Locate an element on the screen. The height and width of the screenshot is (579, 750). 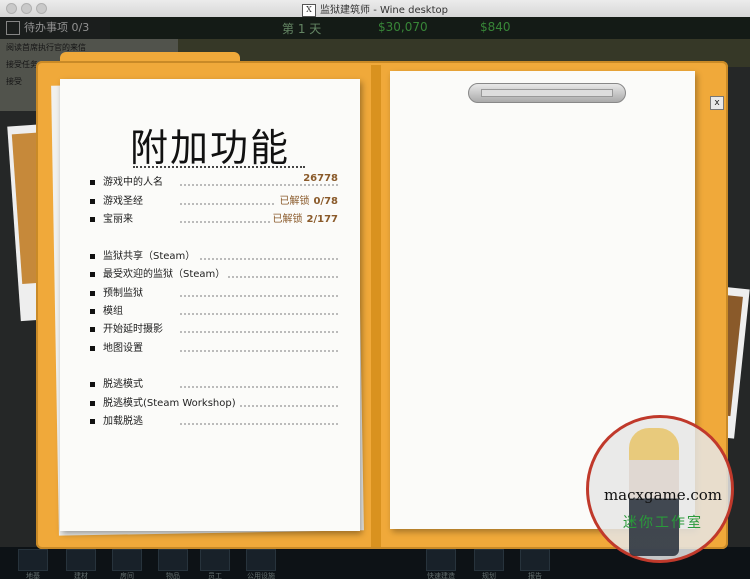
window-title: 监狱建筑师 - Wine desktop is located at coordinates (384, 10).